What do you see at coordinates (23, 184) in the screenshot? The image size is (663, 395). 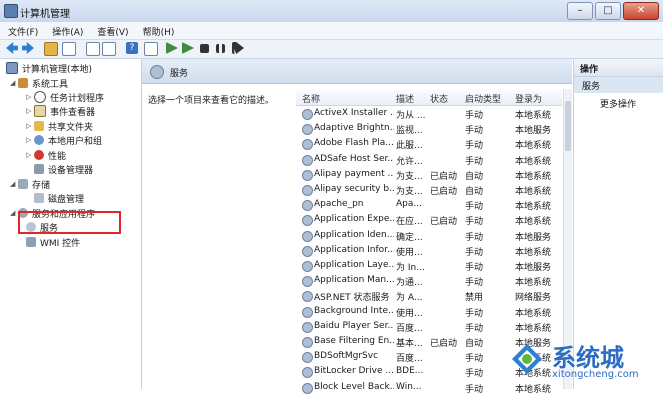 I see `storage-icon` at bounding box center [23, 184].